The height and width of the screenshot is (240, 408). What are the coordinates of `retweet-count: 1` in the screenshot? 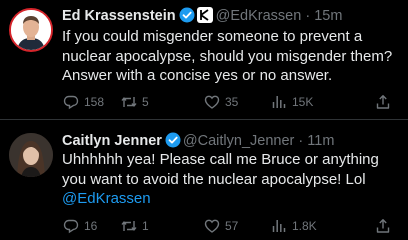 It's located at (145, 226).